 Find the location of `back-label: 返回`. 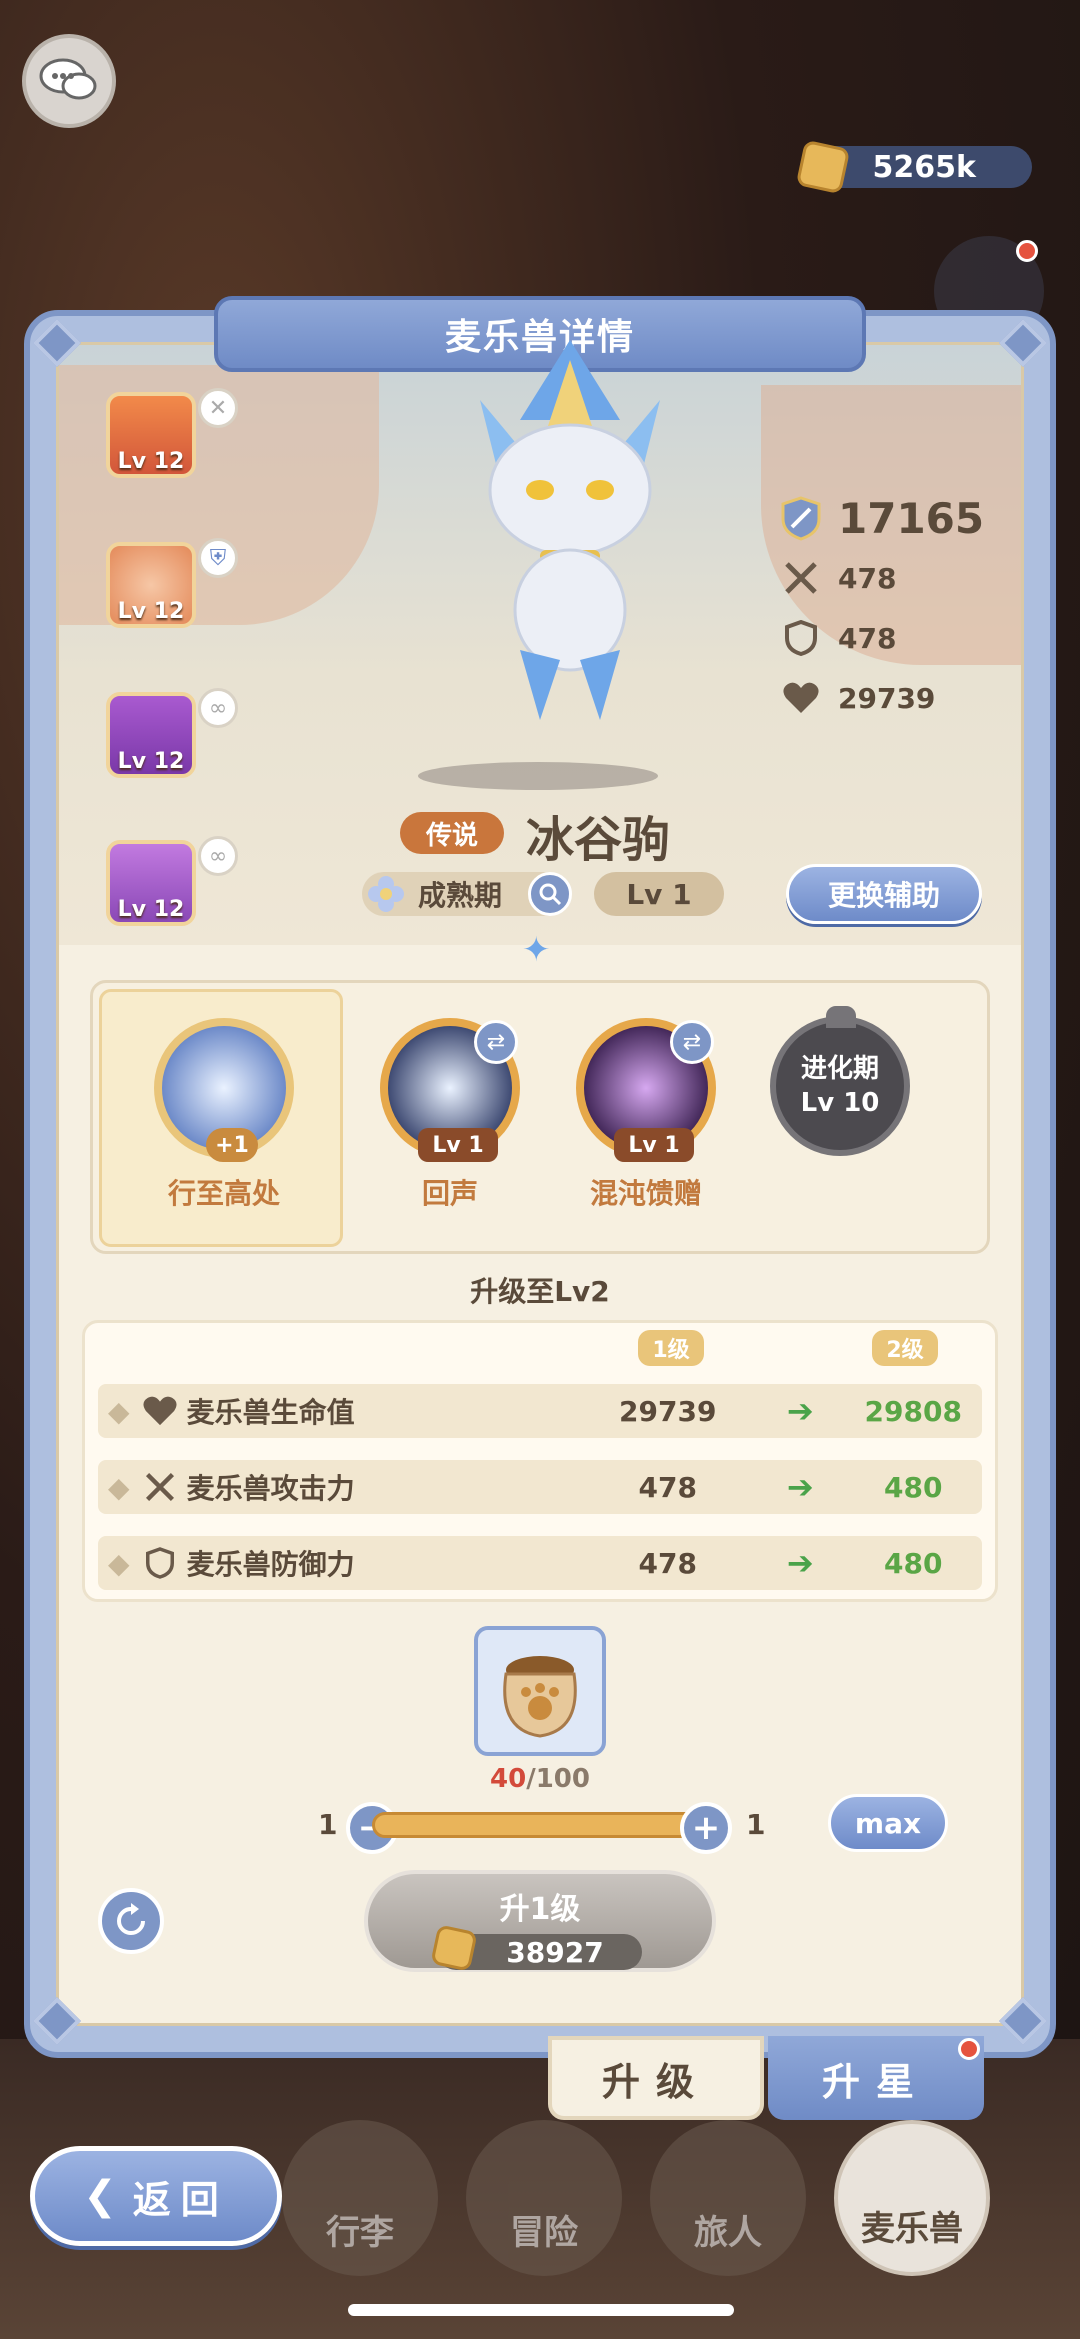

back-label: 返回 is located at coordinates (180, 2199).